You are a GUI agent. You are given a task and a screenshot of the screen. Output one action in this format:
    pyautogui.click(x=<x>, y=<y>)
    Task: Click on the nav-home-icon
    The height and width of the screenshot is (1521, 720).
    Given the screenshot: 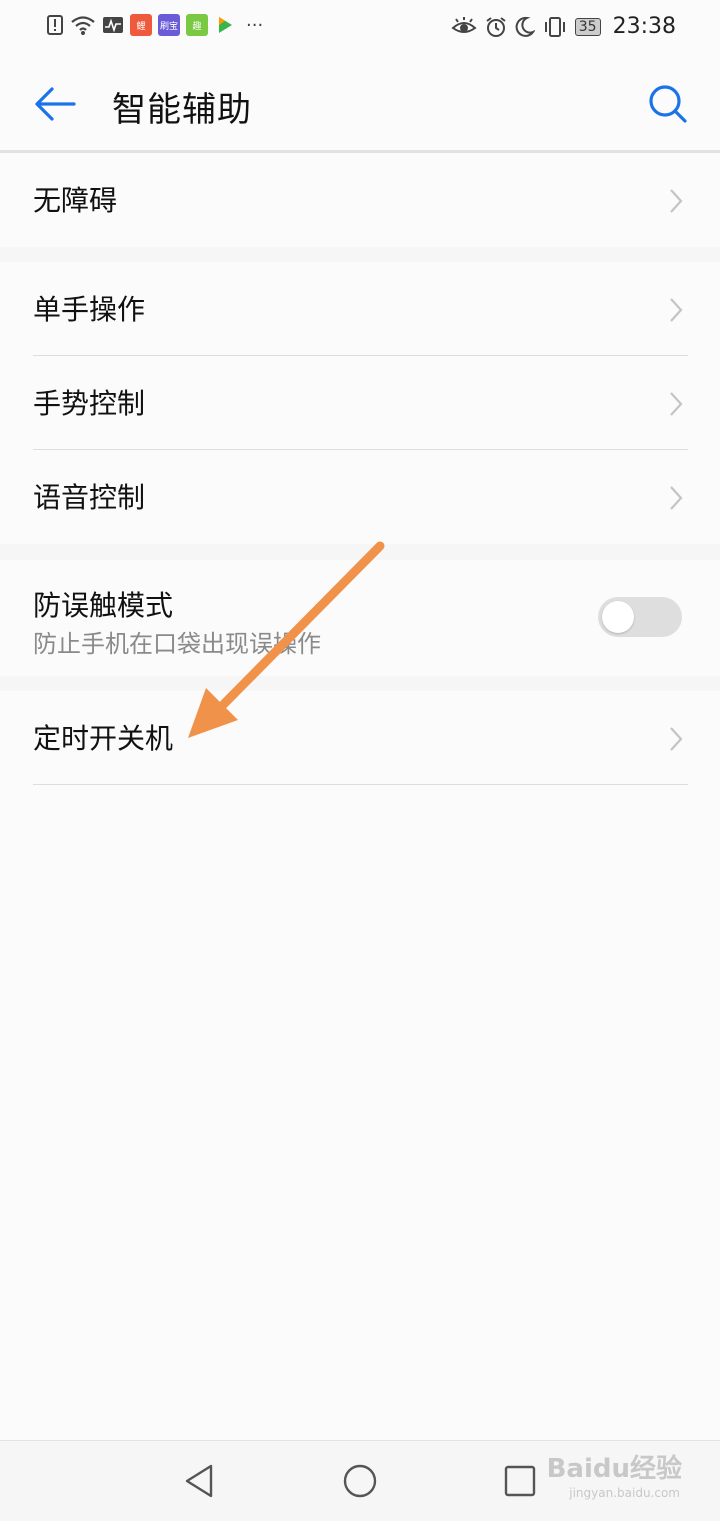 What is the action you would take?
    pyautogui.click(x=360, y=1481)
    